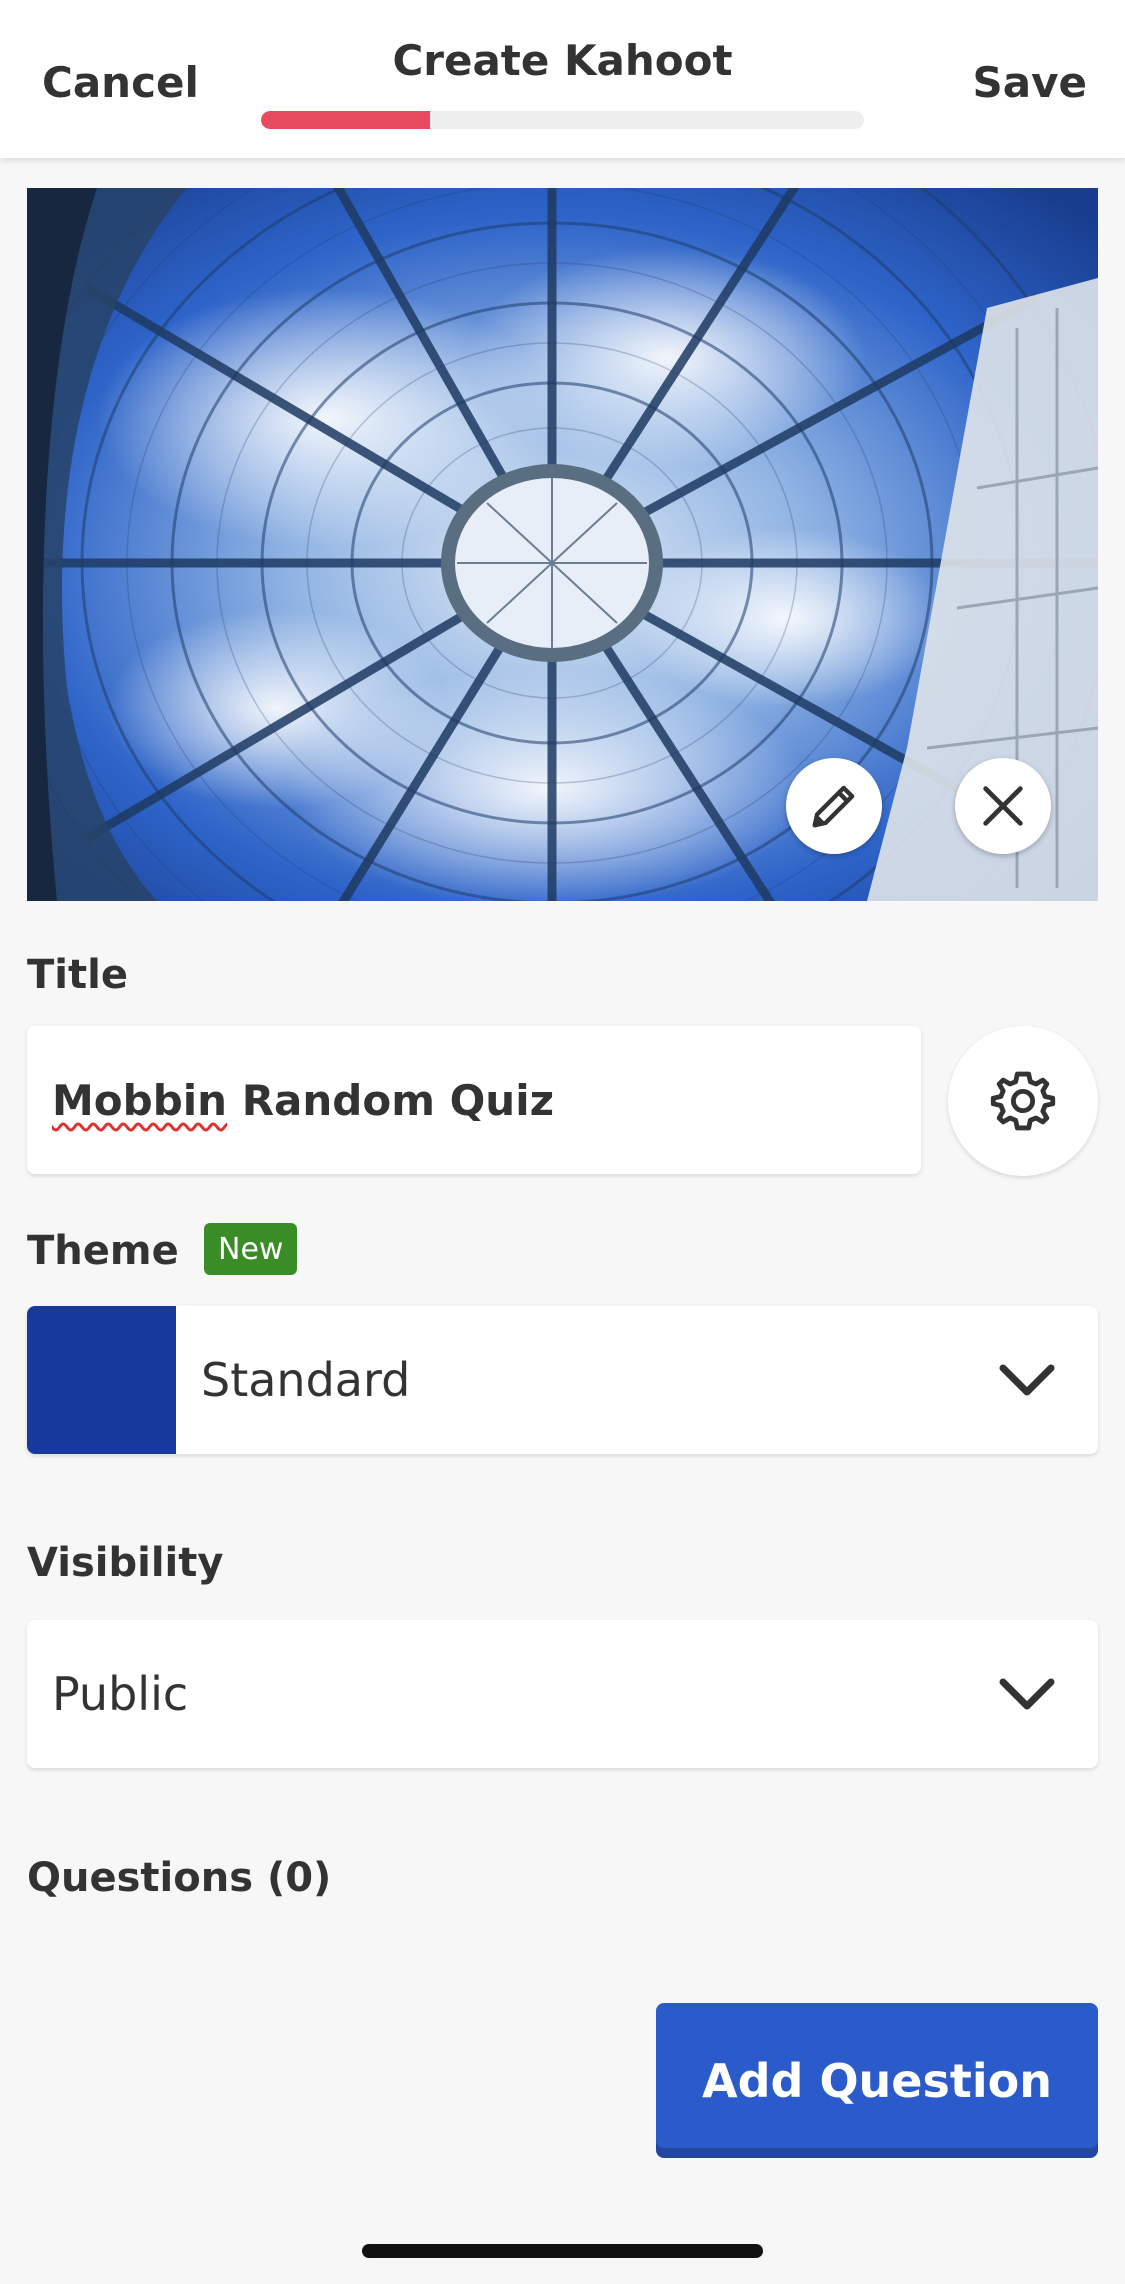 The height and width of the screenshot is (2284, 1125). What do you see at coordinates (120, 1694) in the screenshot?
I see `visibility-selected-value: Public` at bounding box center [120, 1694].